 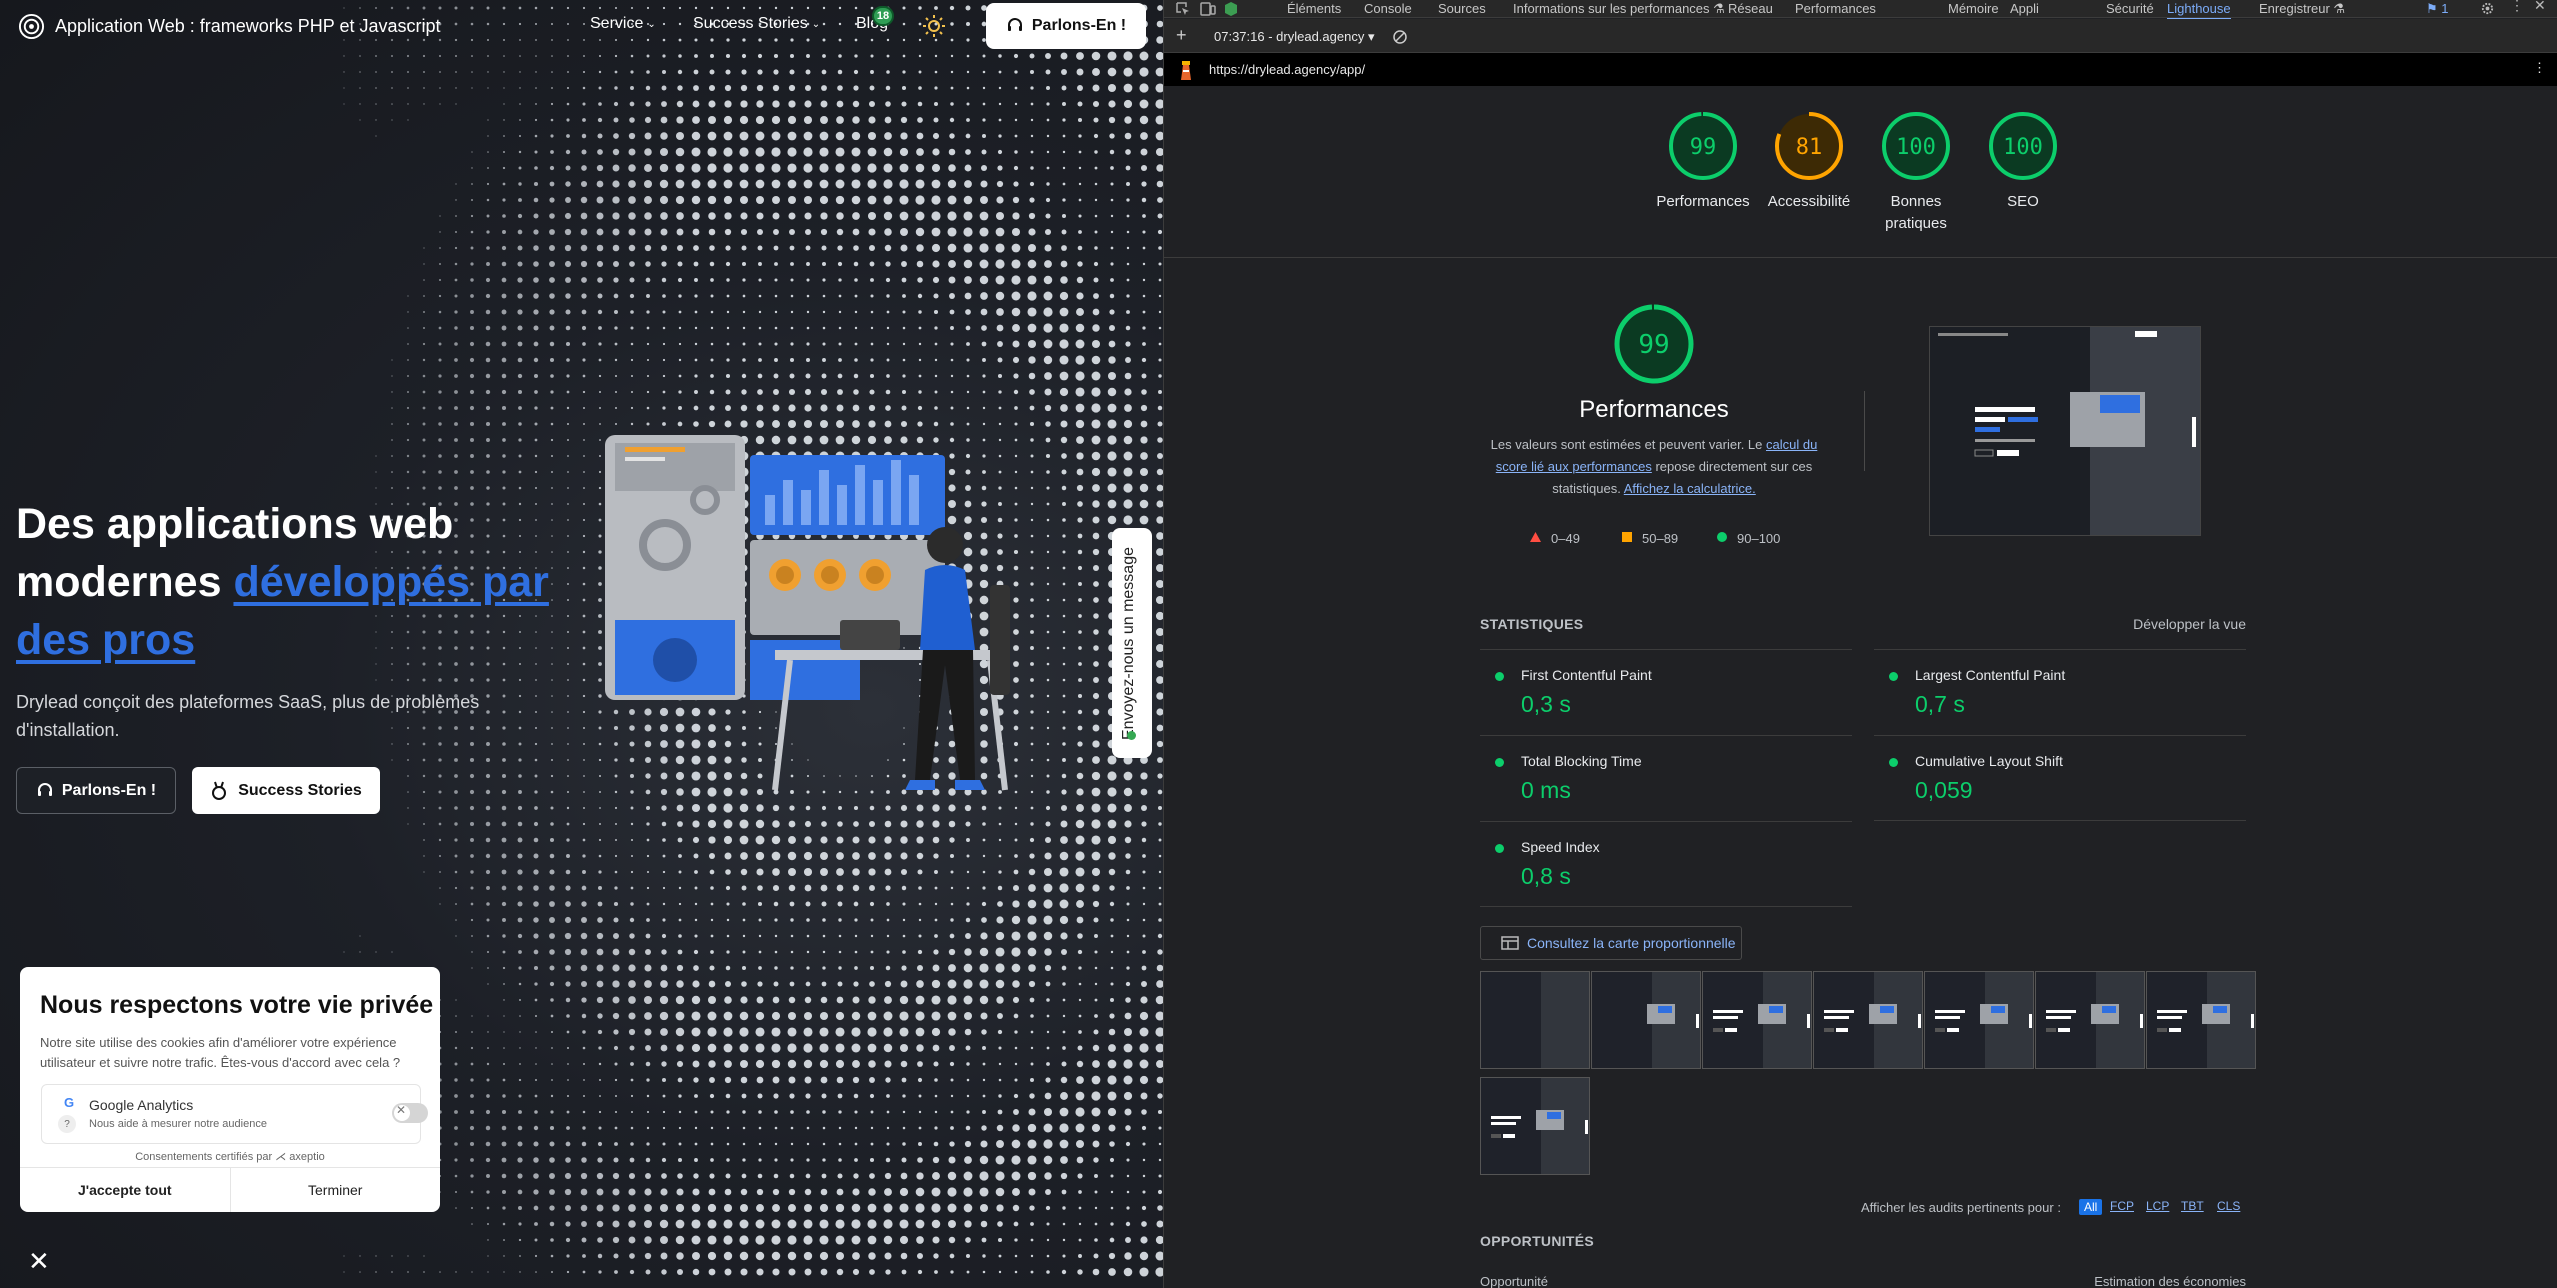 I want to click on gauge-seo: 100 SEO, so click(x=2023, y=161).